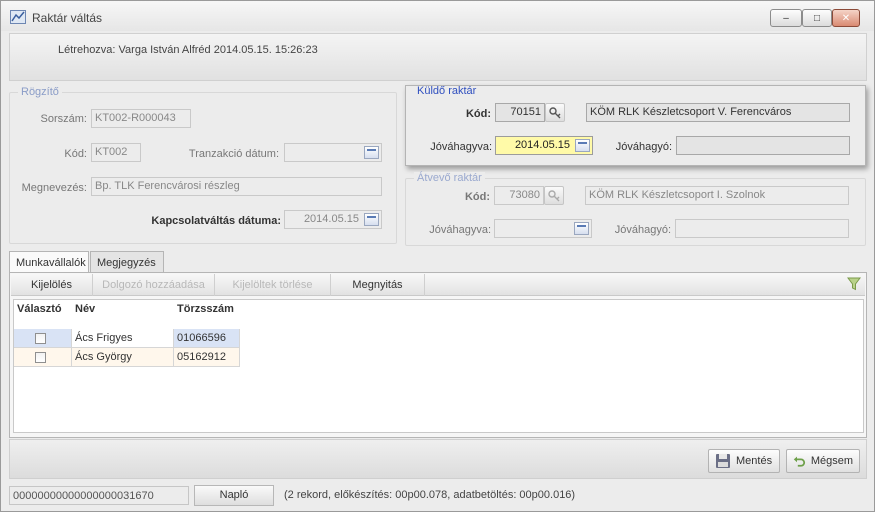 This screenshot has height=512, width=875. I want to click on tab-megjegyzes: Megjegyzés, so click(127, 262).